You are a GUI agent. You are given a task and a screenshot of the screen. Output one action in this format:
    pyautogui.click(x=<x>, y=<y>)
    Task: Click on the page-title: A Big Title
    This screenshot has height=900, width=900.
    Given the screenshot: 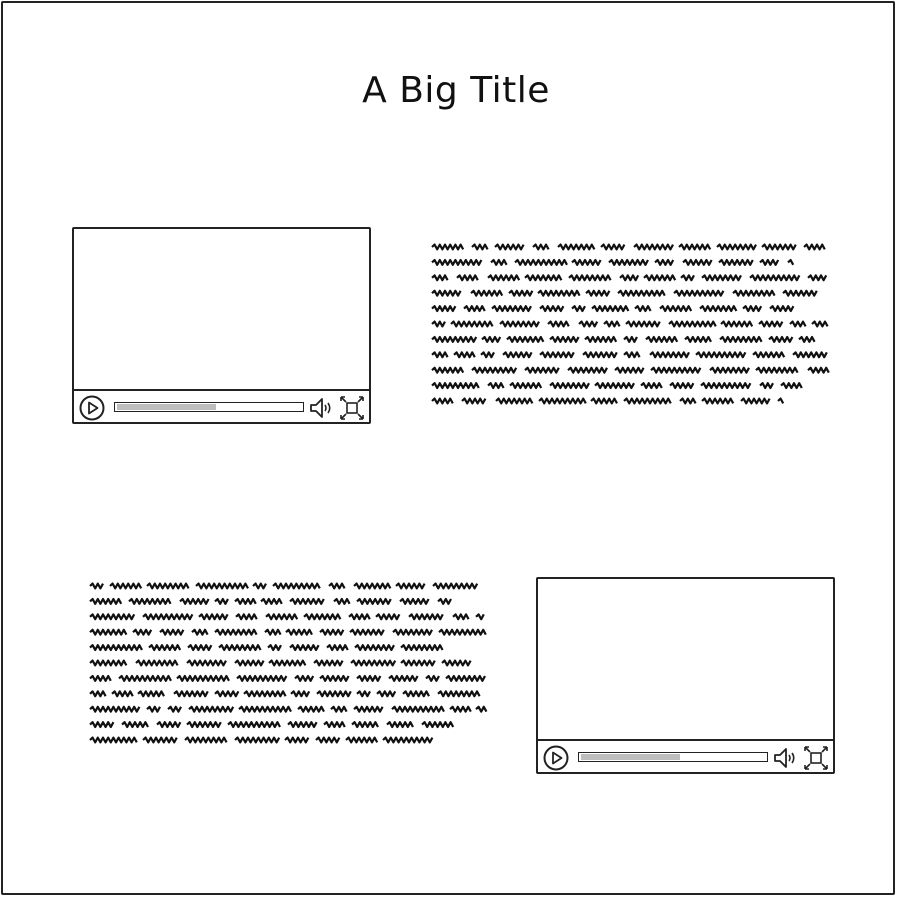 What is the action you would take?
    pyautogui.click(x=456, y=90)
    